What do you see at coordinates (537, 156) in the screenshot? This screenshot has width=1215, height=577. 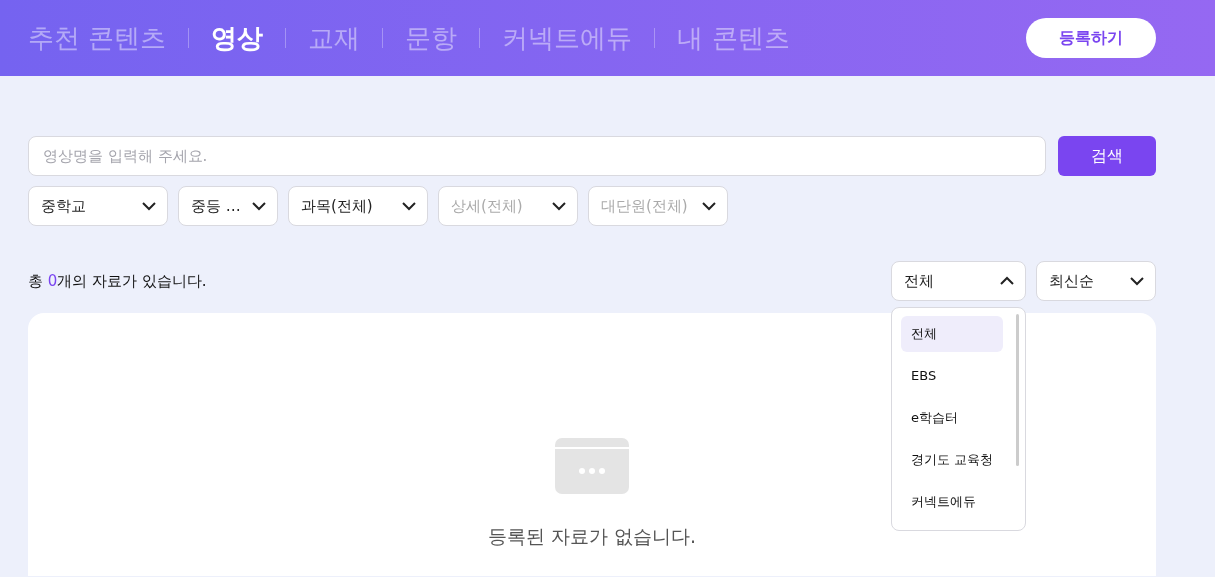 I see `search-field: 영상명을 입력해 주세요.` at bounding box center [537, 156].